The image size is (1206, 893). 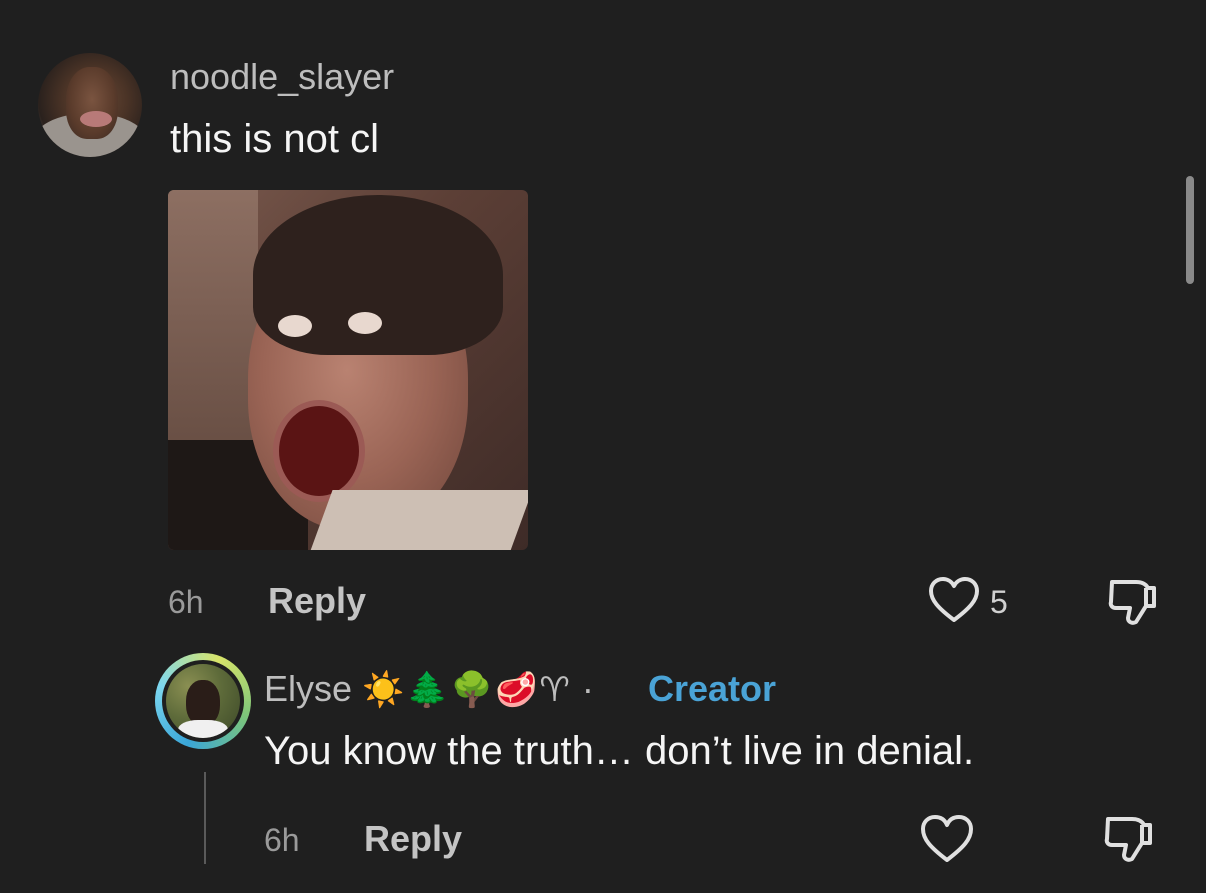 I want to click on thread-connector-line, so click(x=205, y=818).